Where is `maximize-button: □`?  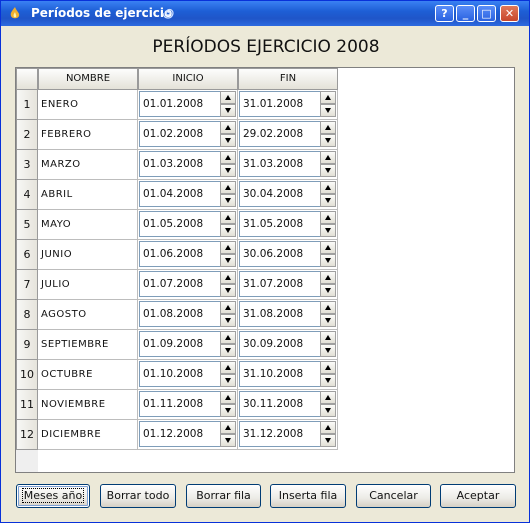
maximize-button: □ is located at coordinates (486, 13).